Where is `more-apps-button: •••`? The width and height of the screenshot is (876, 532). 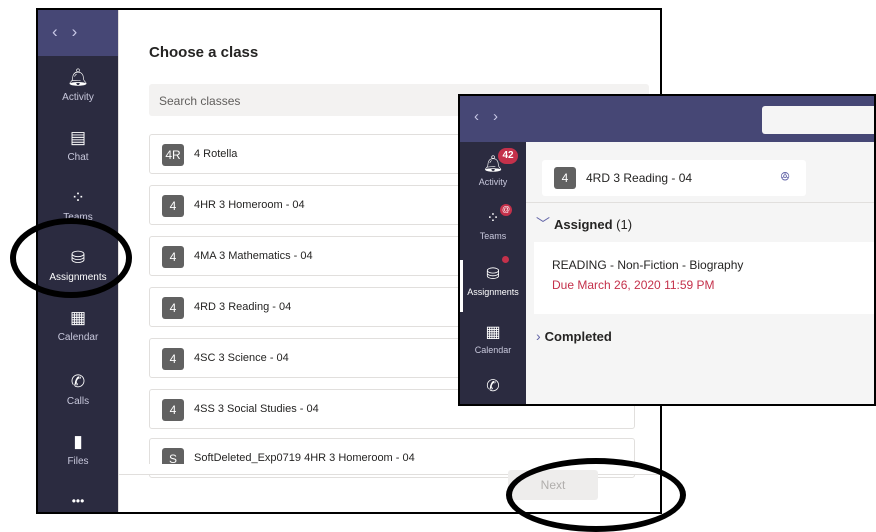 more-apps-button: ••• is located at coordinates (78, 501).